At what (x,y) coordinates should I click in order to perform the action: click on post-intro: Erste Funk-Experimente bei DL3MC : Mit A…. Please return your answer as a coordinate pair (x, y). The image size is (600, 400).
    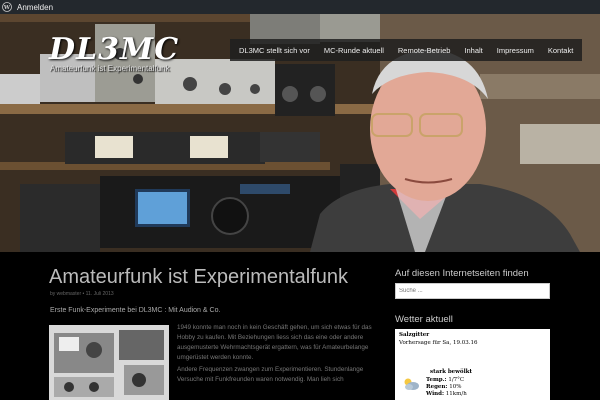
    Looking at the image, I should click on (135, 310).